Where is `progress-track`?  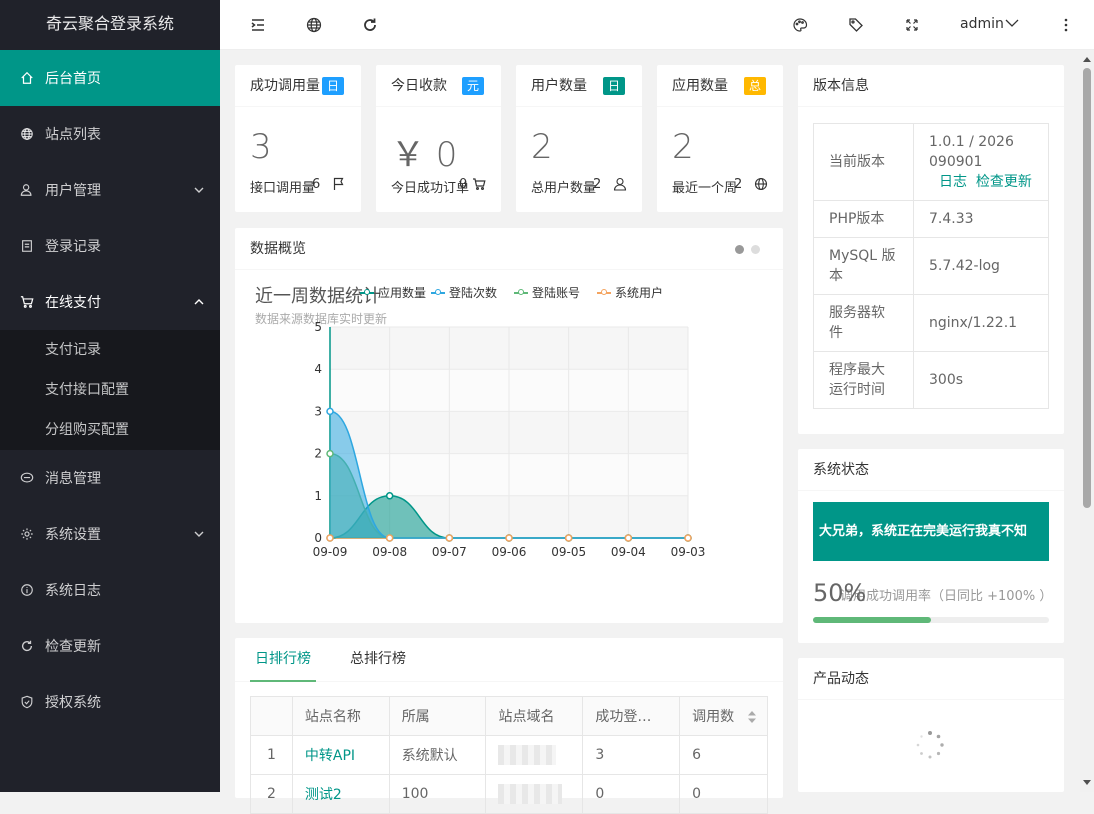 progress-track is located at coordinates (931, 620).